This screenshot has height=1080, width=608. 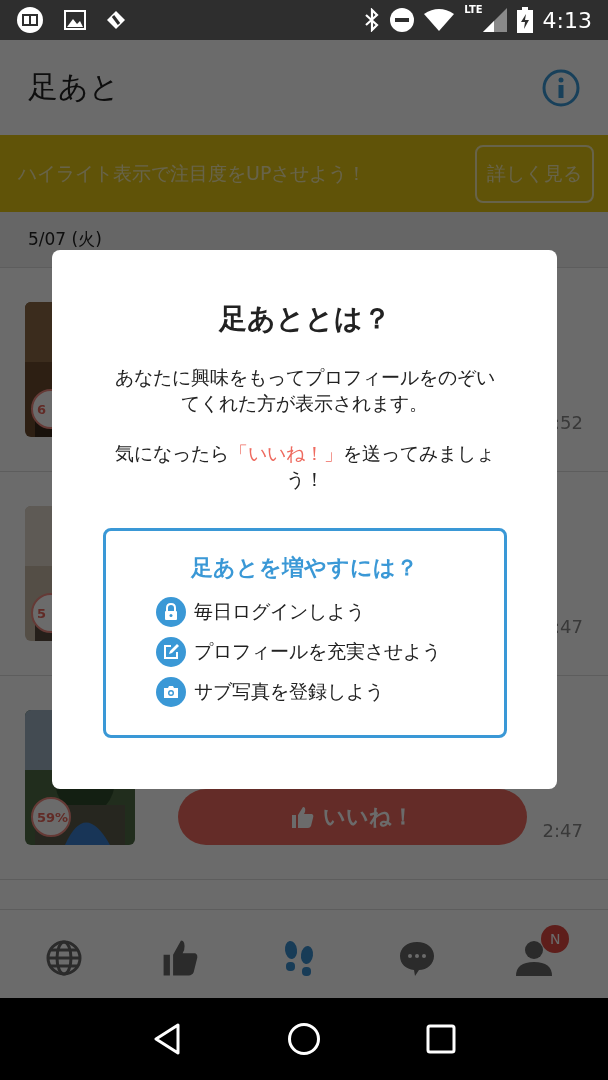 I want to click on thumbs-up-icon, so click(x=302, y=817).